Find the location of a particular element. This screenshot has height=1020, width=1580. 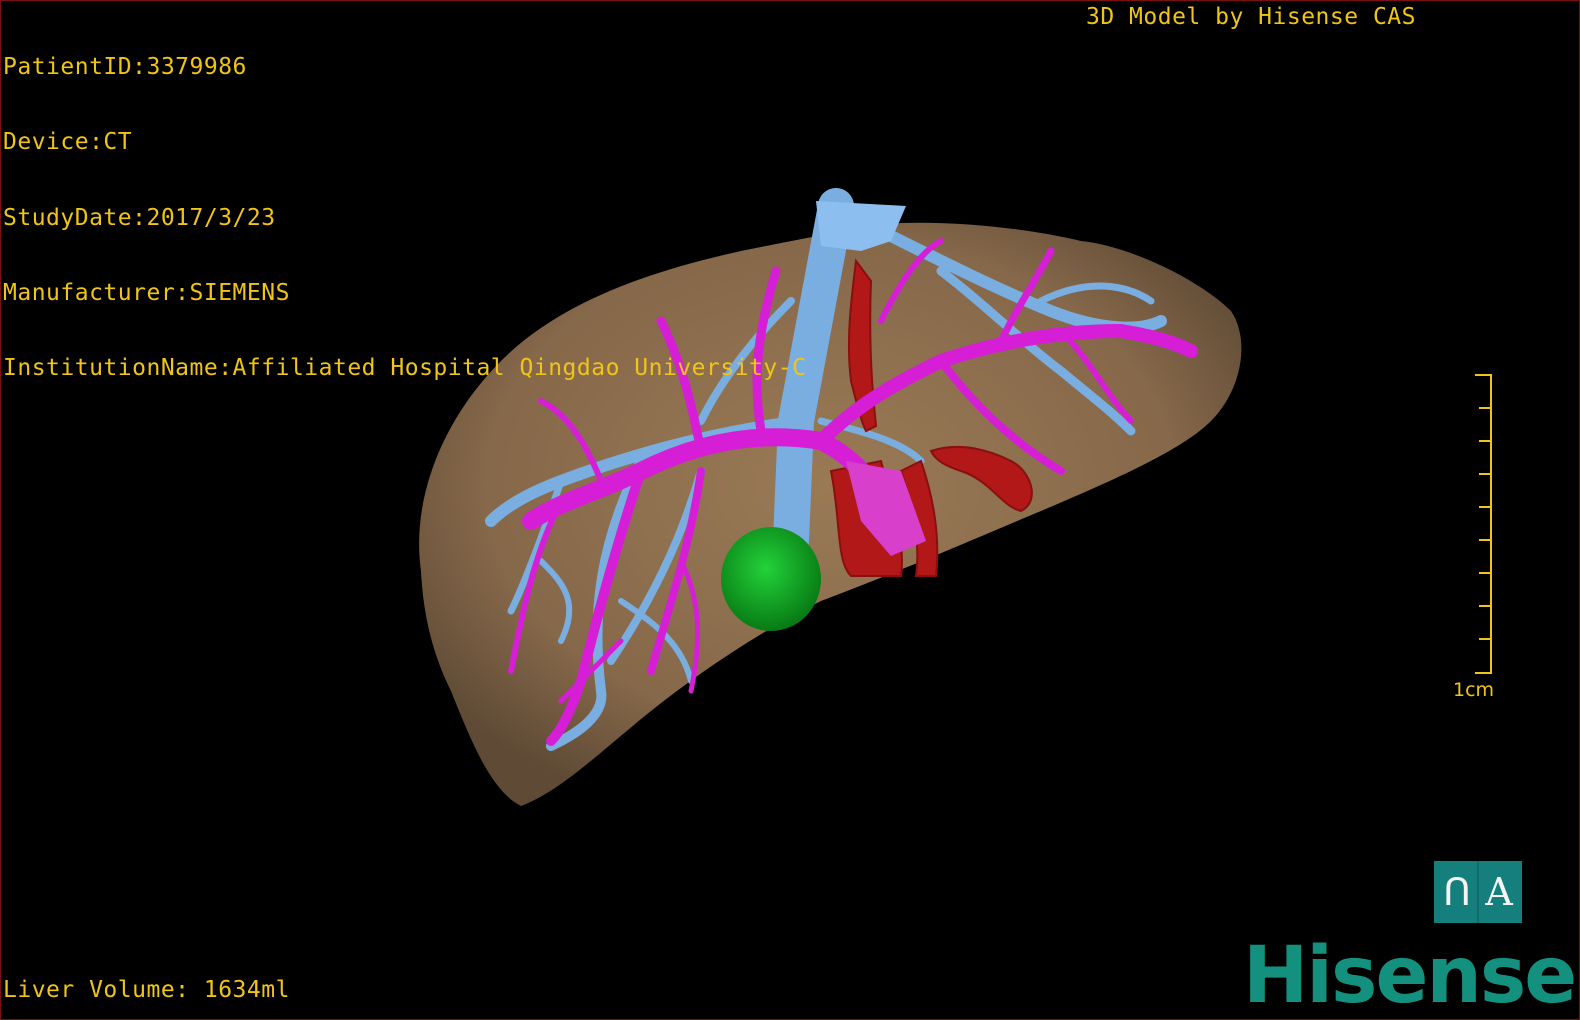

mode-divider is located at coordinates (1478, 892).